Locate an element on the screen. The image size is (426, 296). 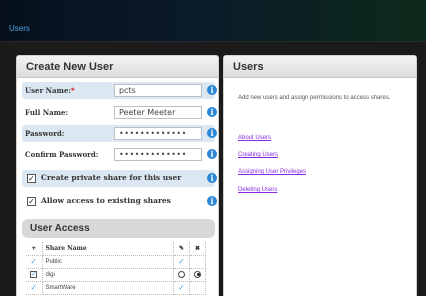
deny-radio is located at coordinates (197, 274).